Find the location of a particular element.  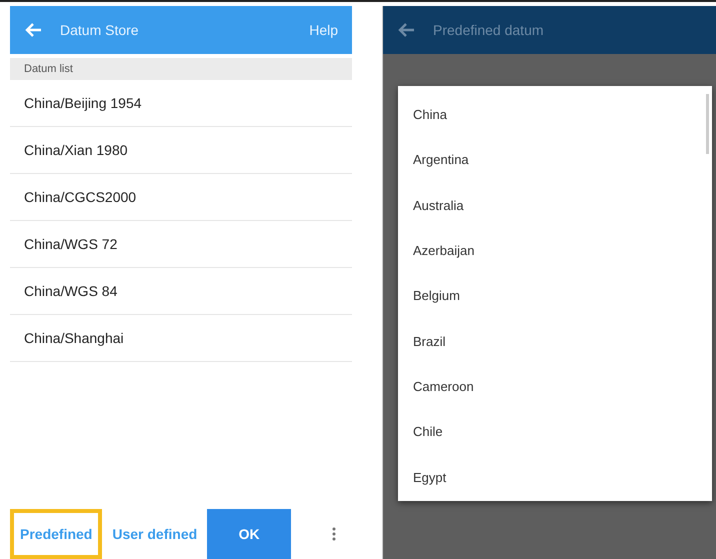

ok-button: OK is located at coordinates (249, 534).